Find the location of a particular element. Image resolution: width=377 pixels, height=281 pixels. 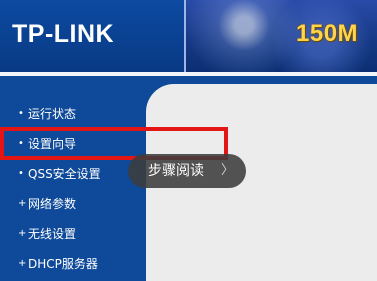

sidebar-item-network: + 网络参数 is located at coordinates (73, 204).